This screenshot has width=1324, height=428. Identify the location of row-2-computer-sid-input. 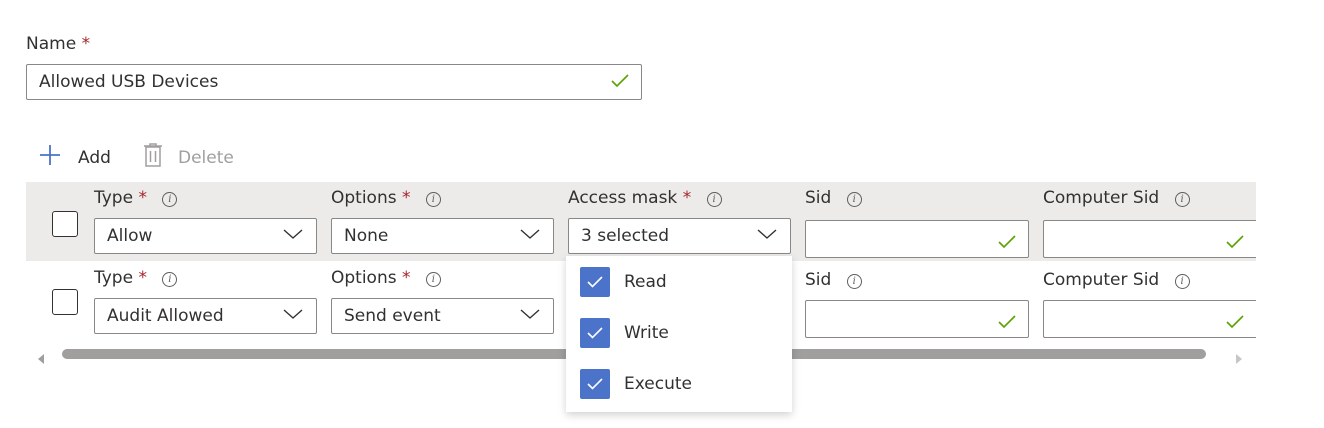
(1149, 319).